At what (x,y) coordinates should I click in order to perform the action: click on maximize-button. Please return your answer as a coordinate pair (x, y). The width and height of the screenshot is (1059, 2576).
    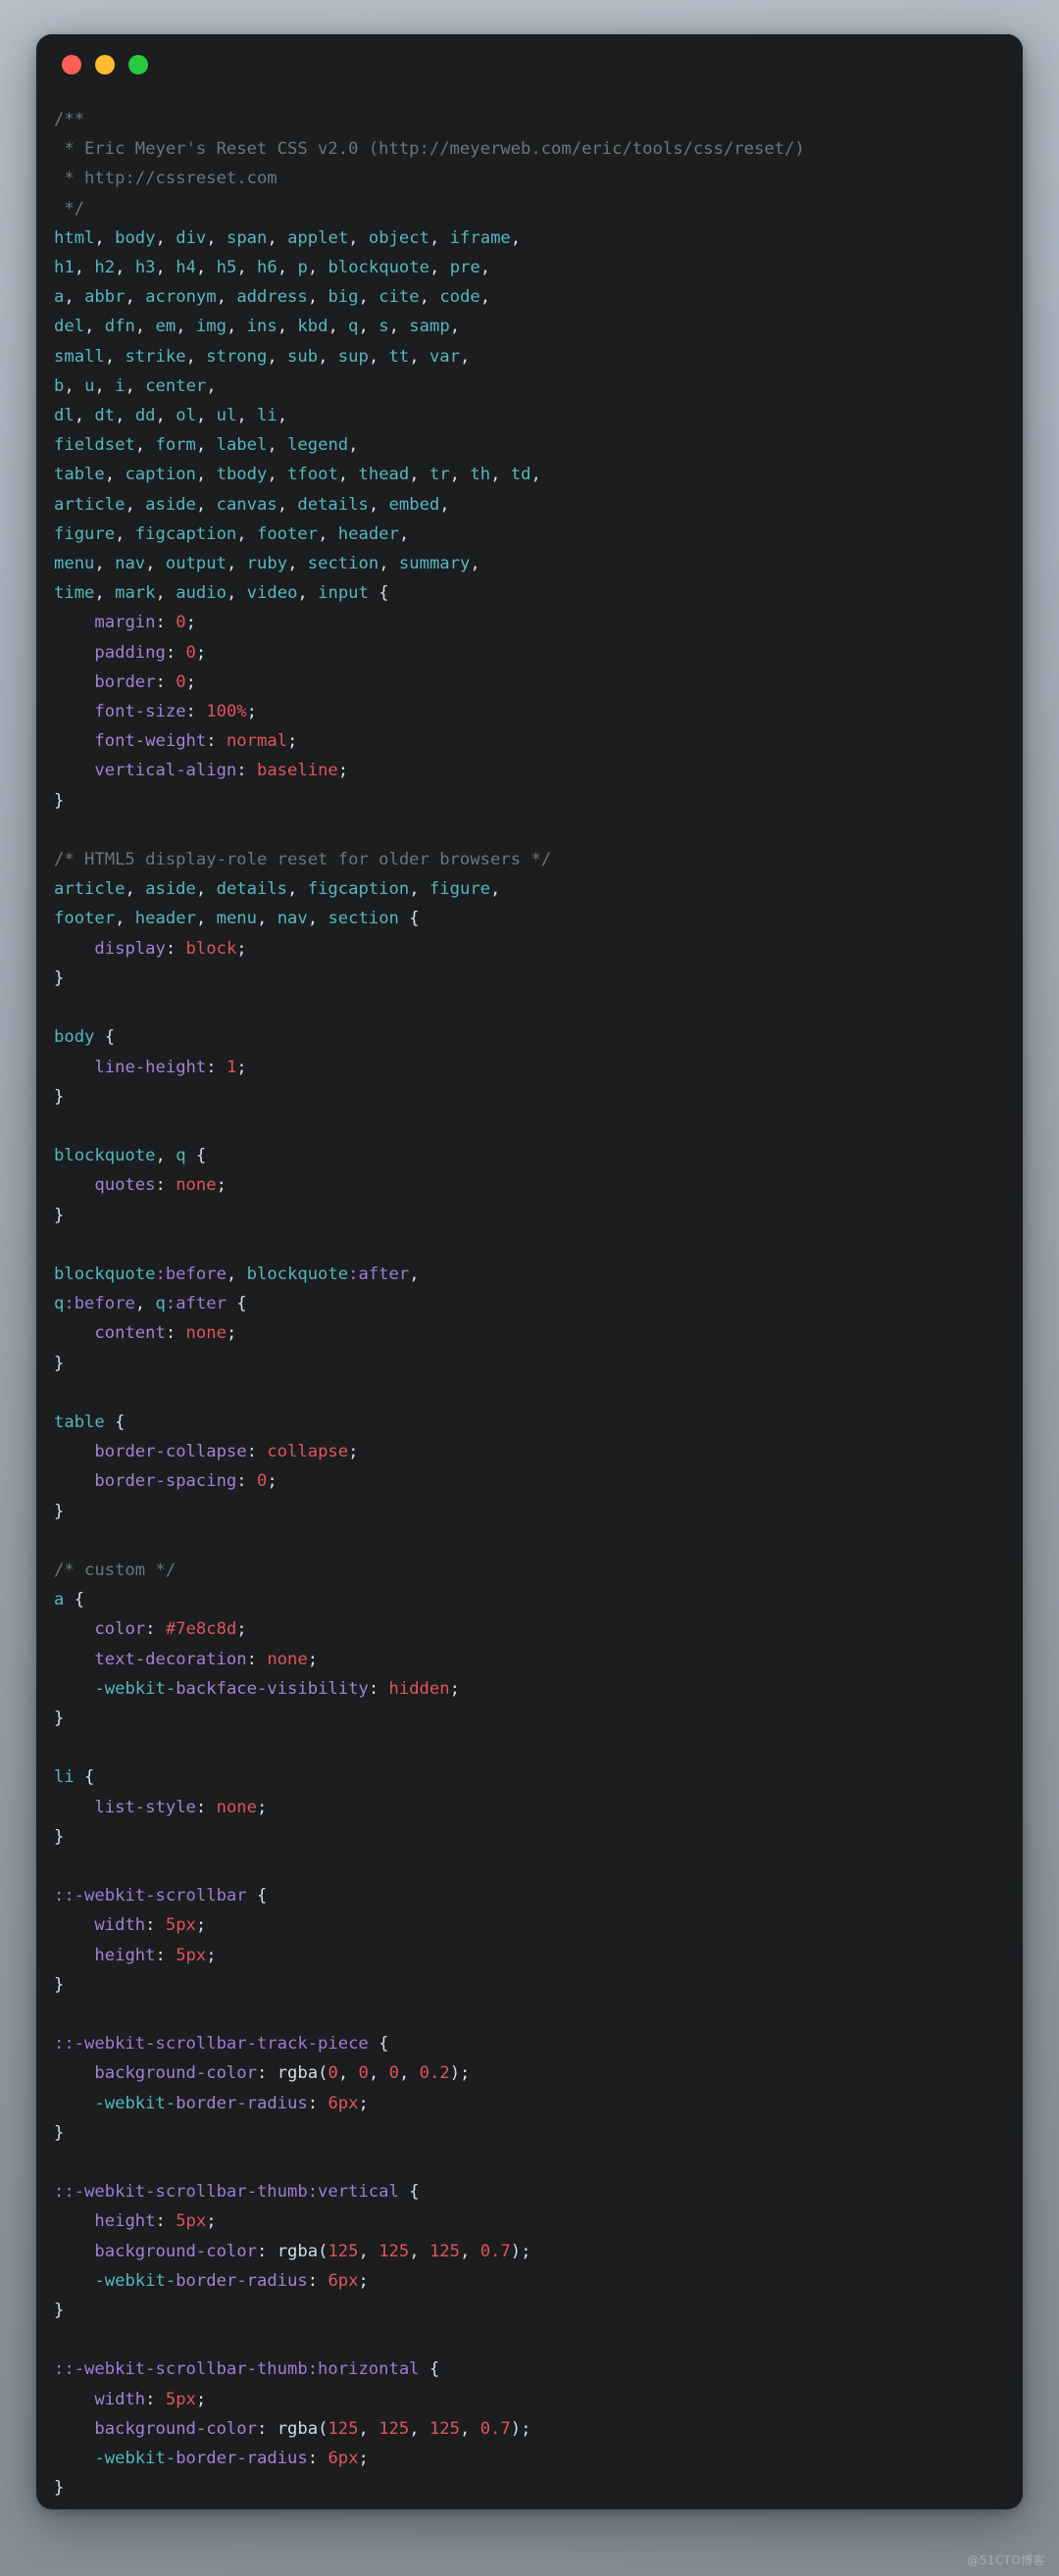
    Looking at the image, I should click on (138, 64).